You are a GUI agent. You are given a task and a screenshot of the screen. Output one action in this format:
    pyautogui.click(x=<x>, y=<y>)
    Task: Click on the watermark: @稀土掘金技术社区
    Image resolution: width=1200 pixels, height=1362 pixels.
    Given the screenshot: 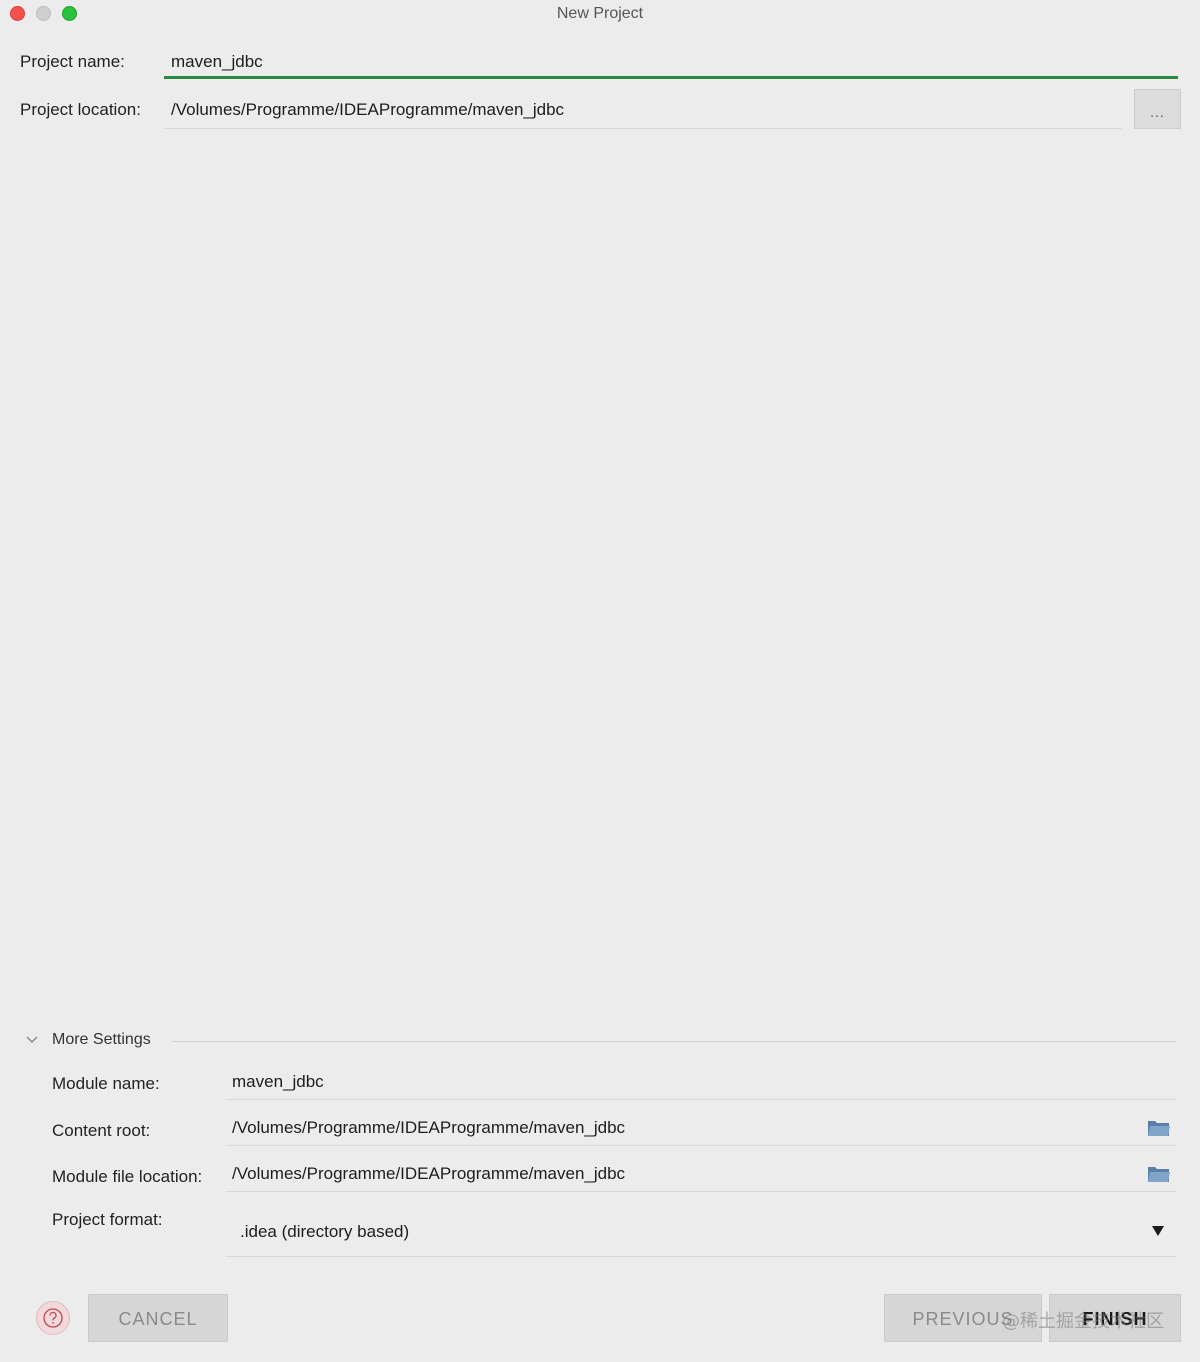 What is the action you would take?
    pyautogui.click(x=1083, y=1321)
    